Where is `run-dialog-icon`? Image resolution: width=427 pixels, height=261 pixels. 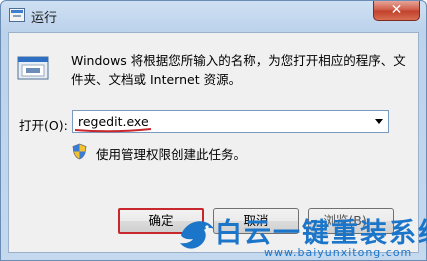 run-dialog-icon is located at coordinates (17, 15).